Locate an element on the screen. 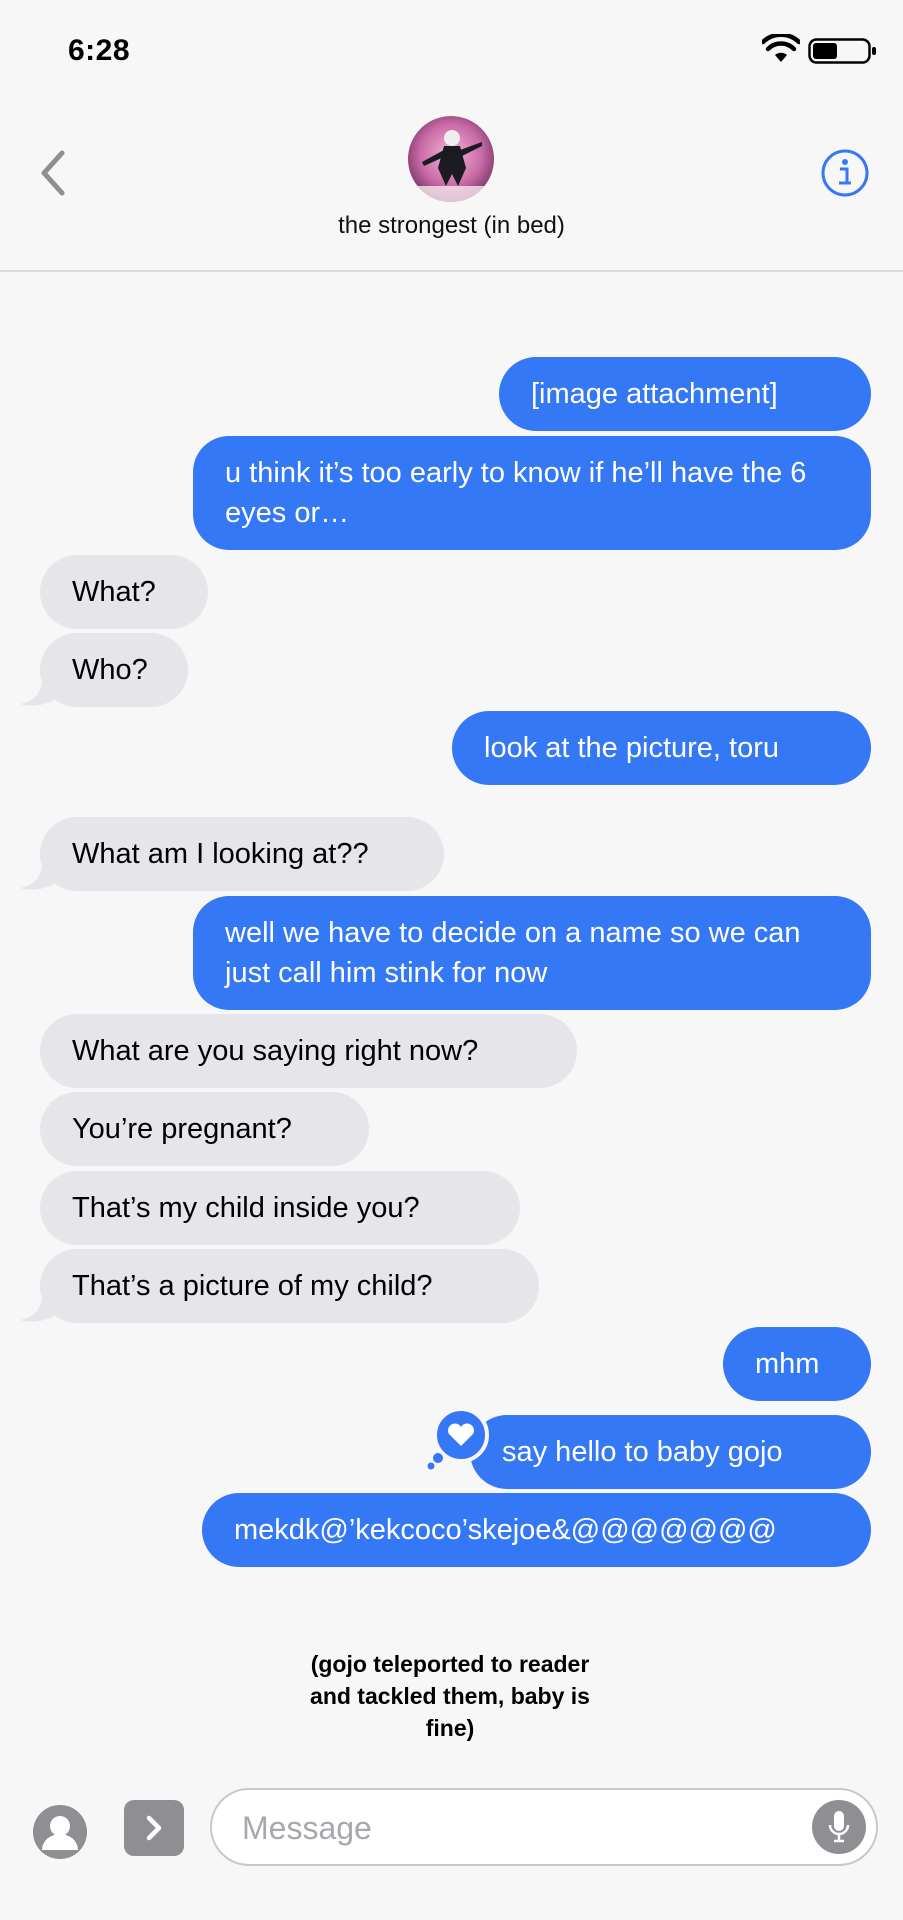  chevron-right-icon is located at coordinates (154, 1828).